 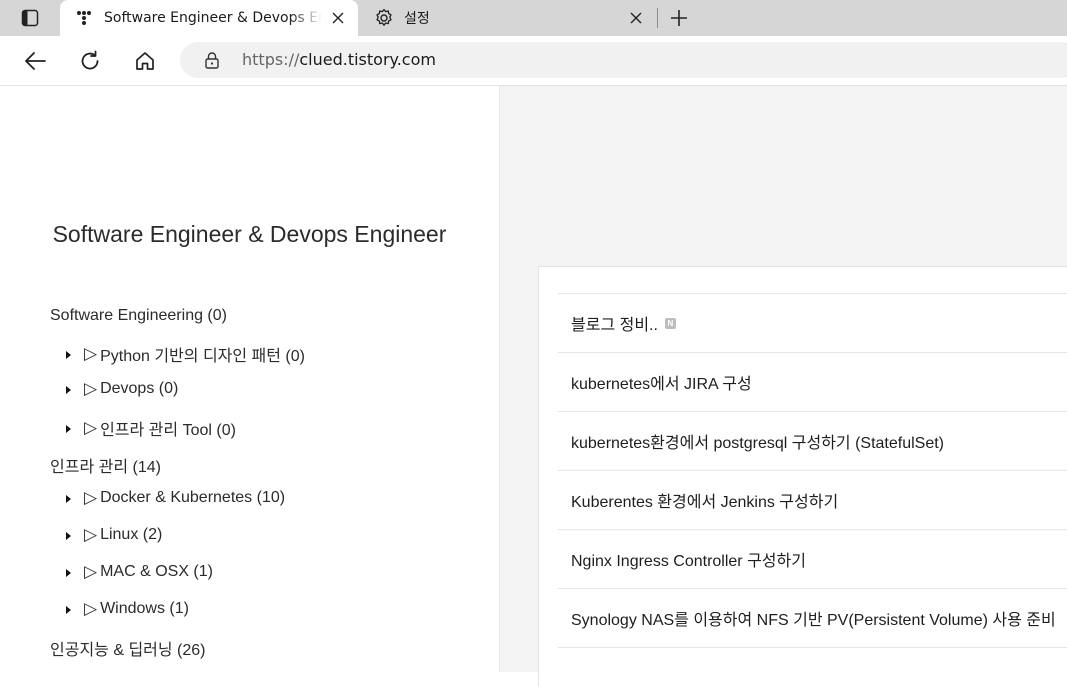 What do you see at coordinates (417, 19) in the screenshot?
I see `tab-title: 설정` at bounding box center [417, 19].